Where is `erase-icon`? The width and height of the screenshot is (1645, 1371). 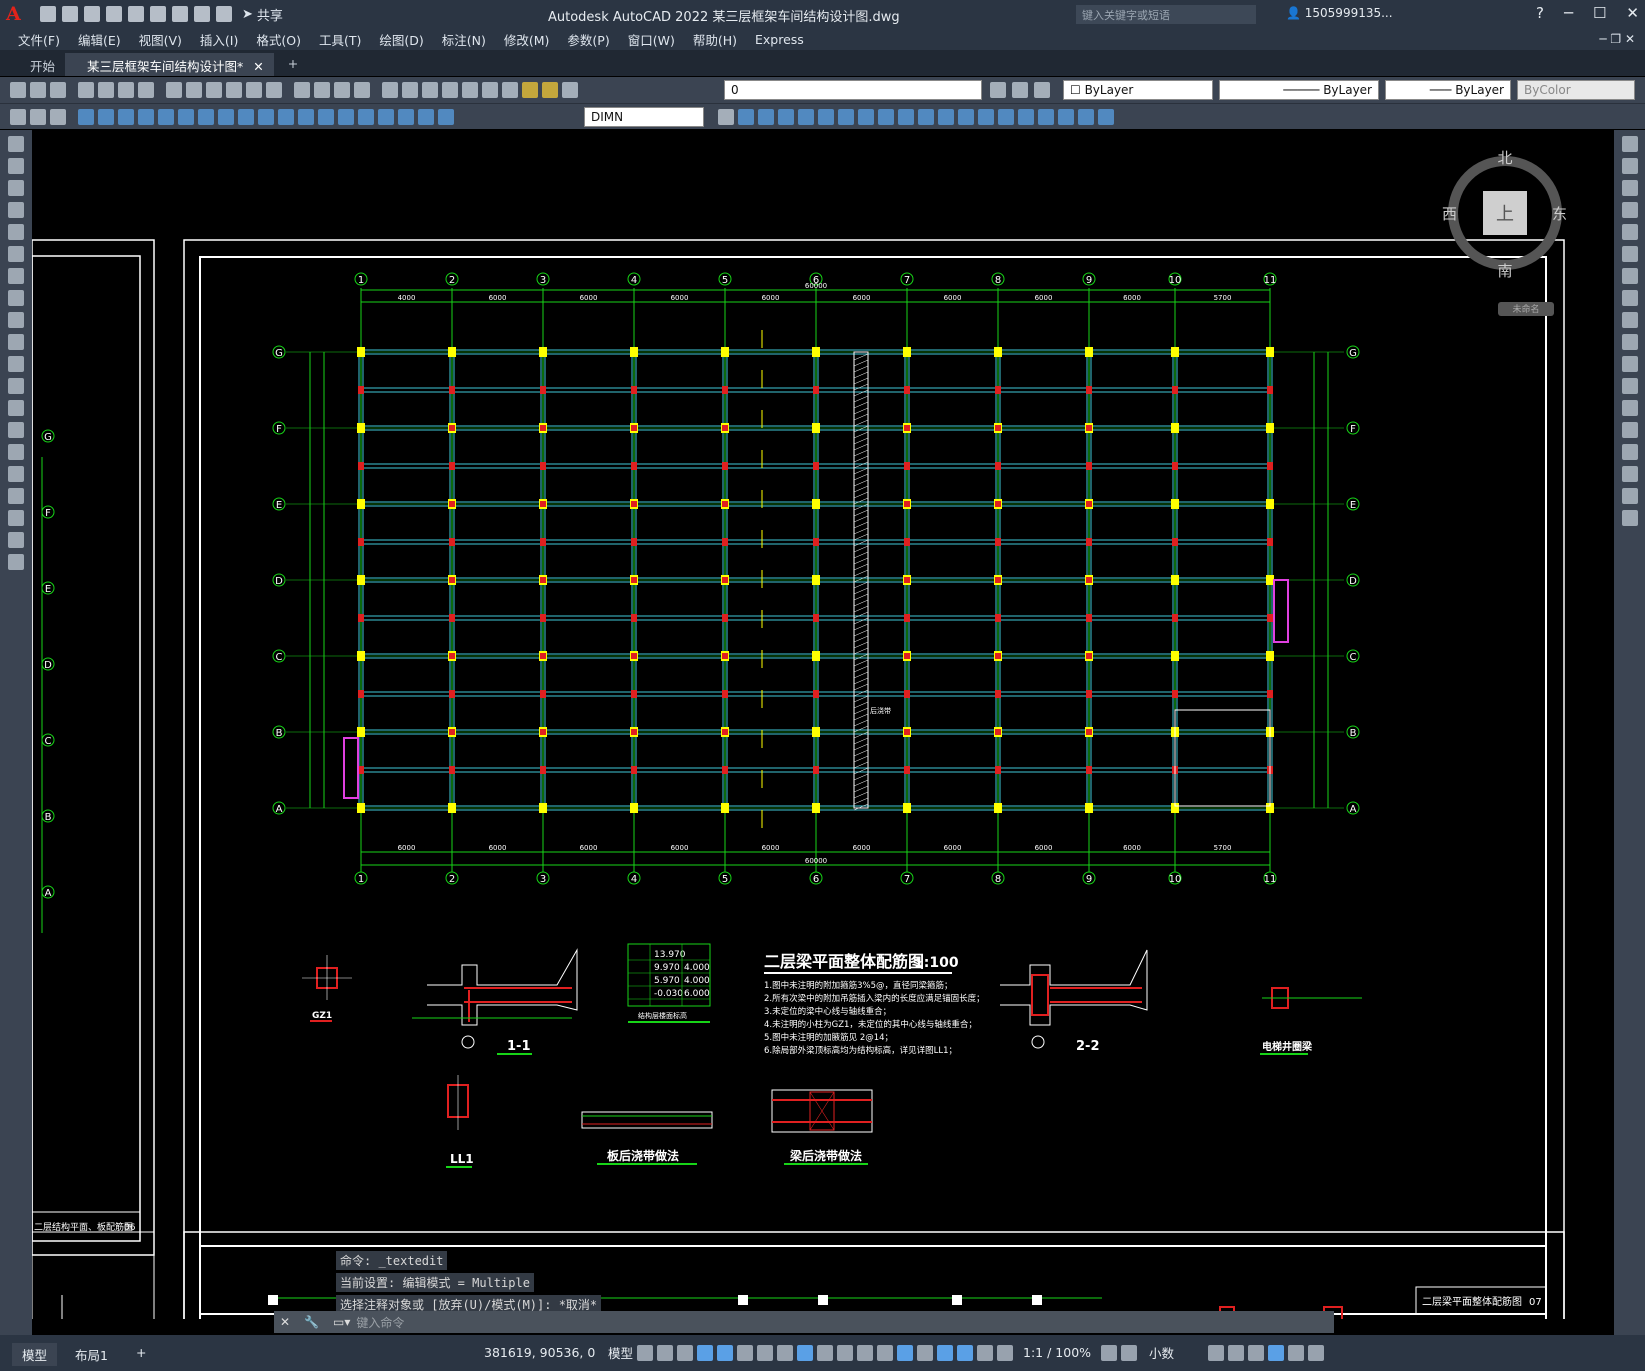
erase-icon is located at coordinates (1629, 144).